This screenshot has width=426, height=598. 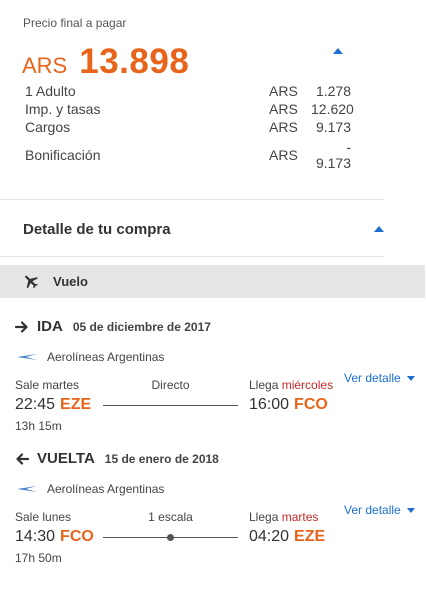 I want to click on arrive-airport-code: FCO, so click(x=311, y=404).